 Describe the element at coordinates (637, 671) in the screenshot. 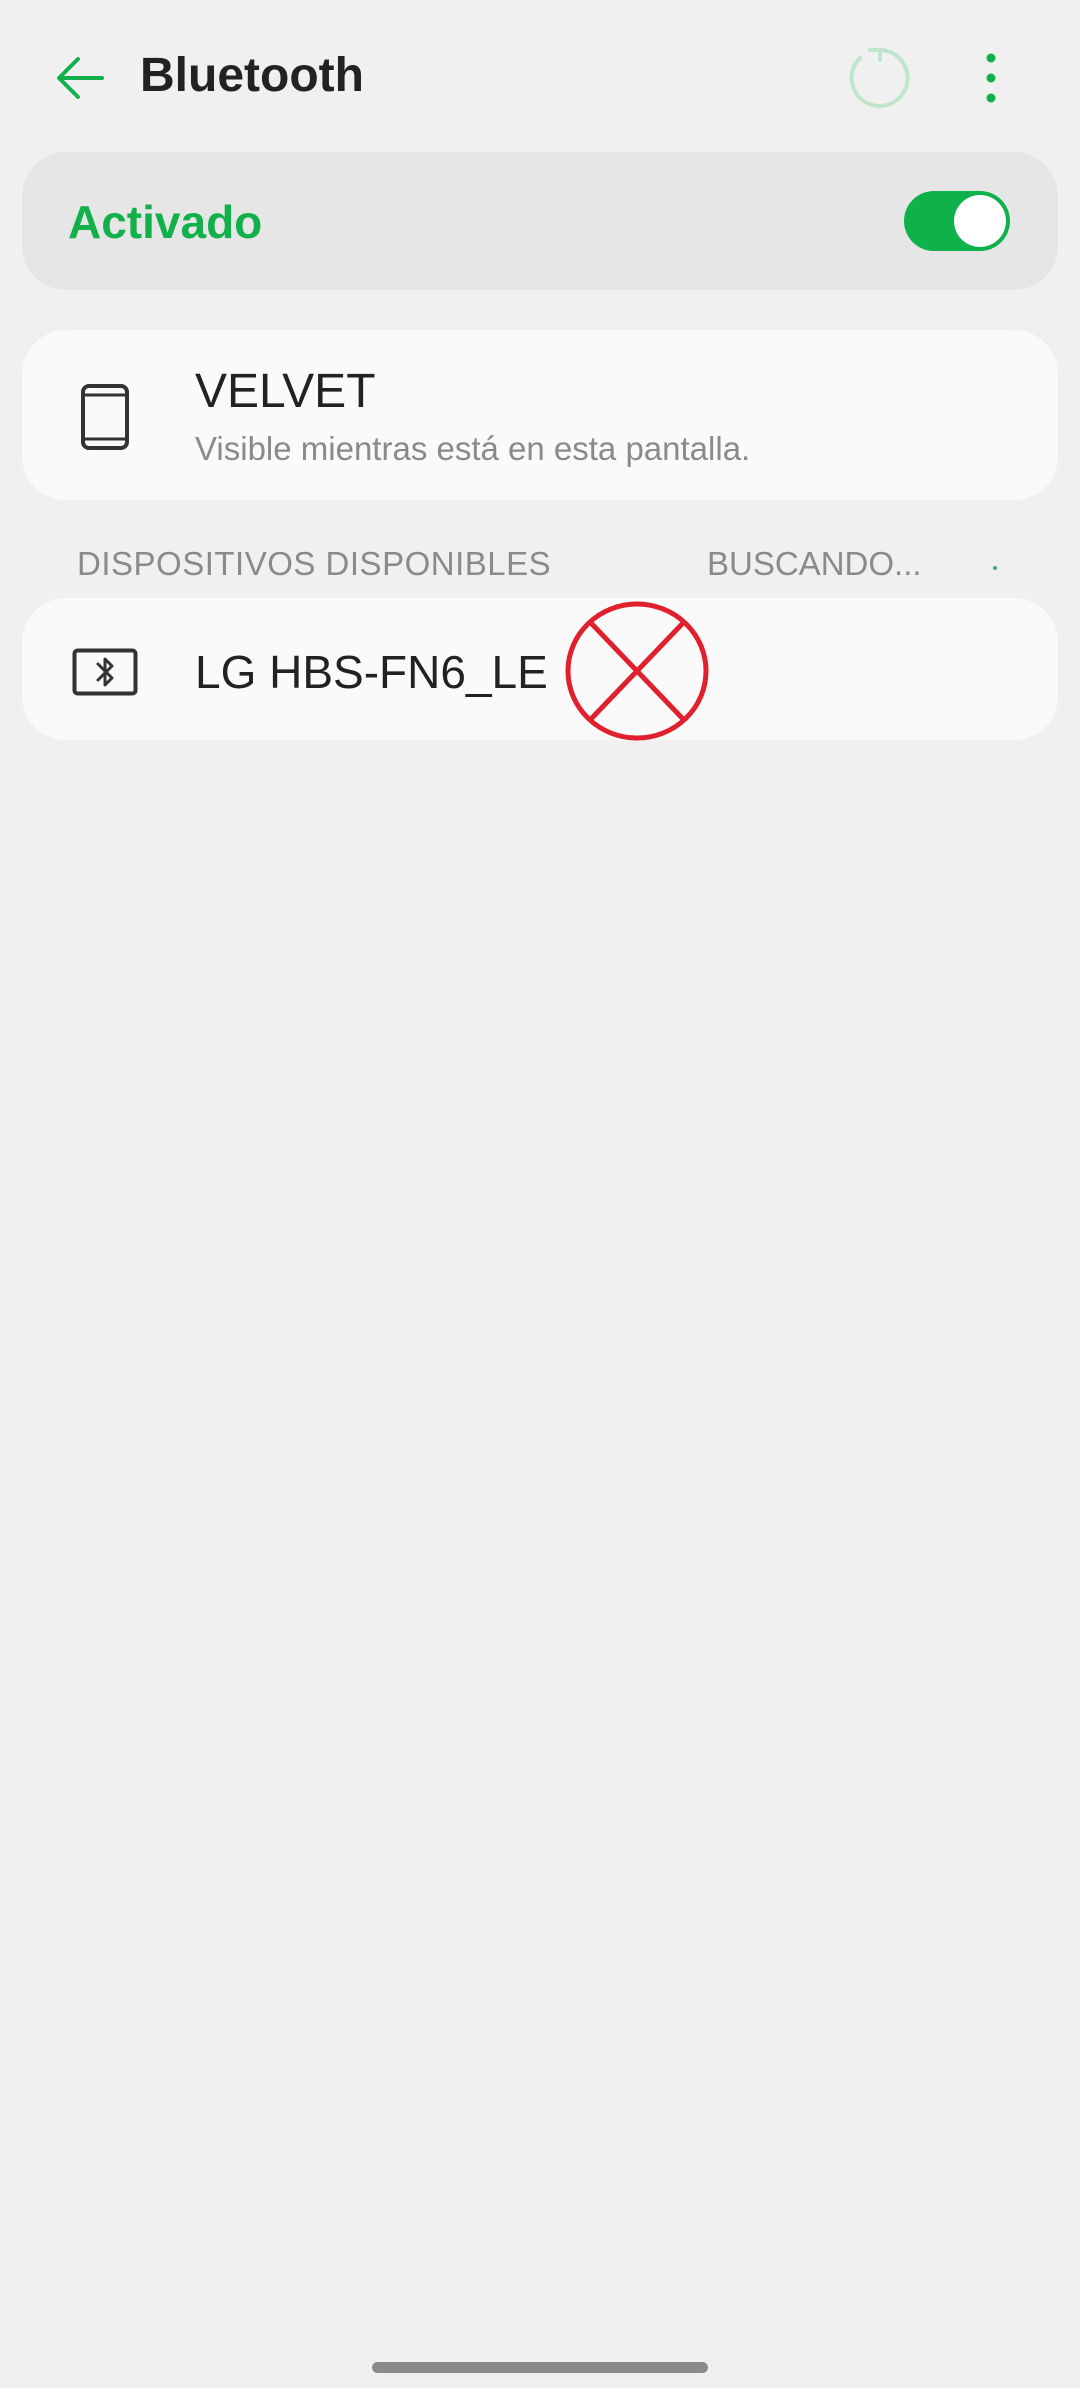

I see `red-x-mark-icon` at that location.